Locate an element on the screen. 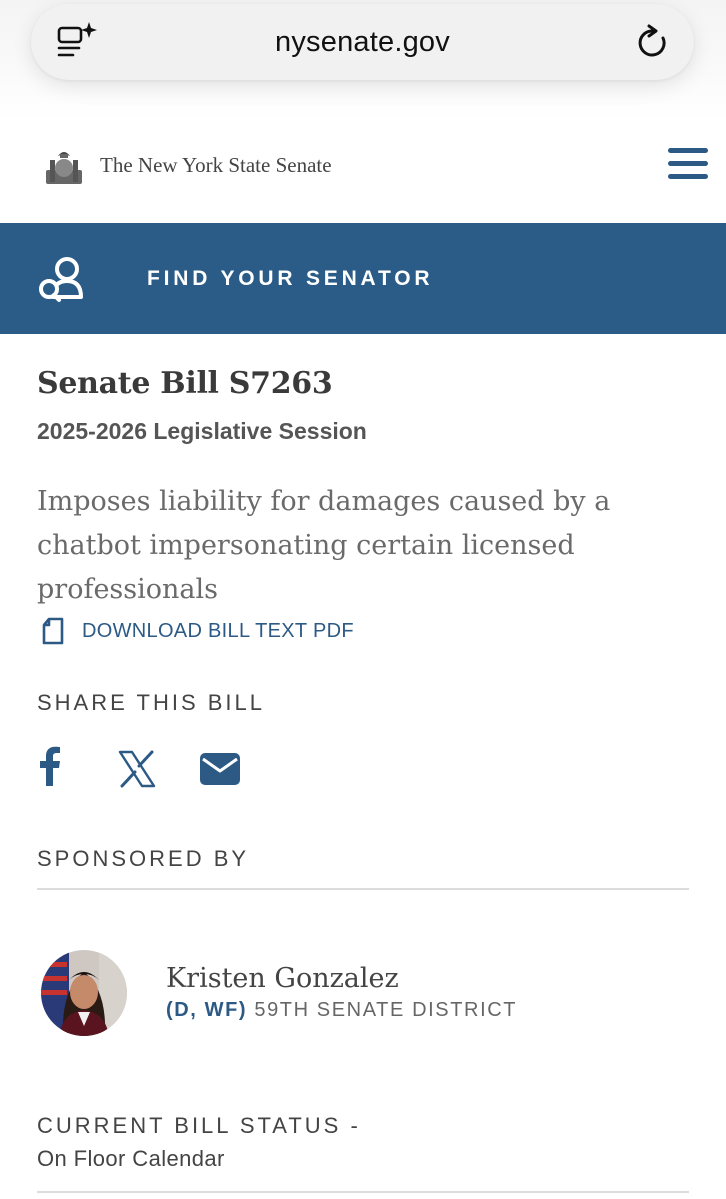 The image size is (726, 1199). find-your-senator-label: FIND YOUR SENATOR is located at coordinates (290, 278).